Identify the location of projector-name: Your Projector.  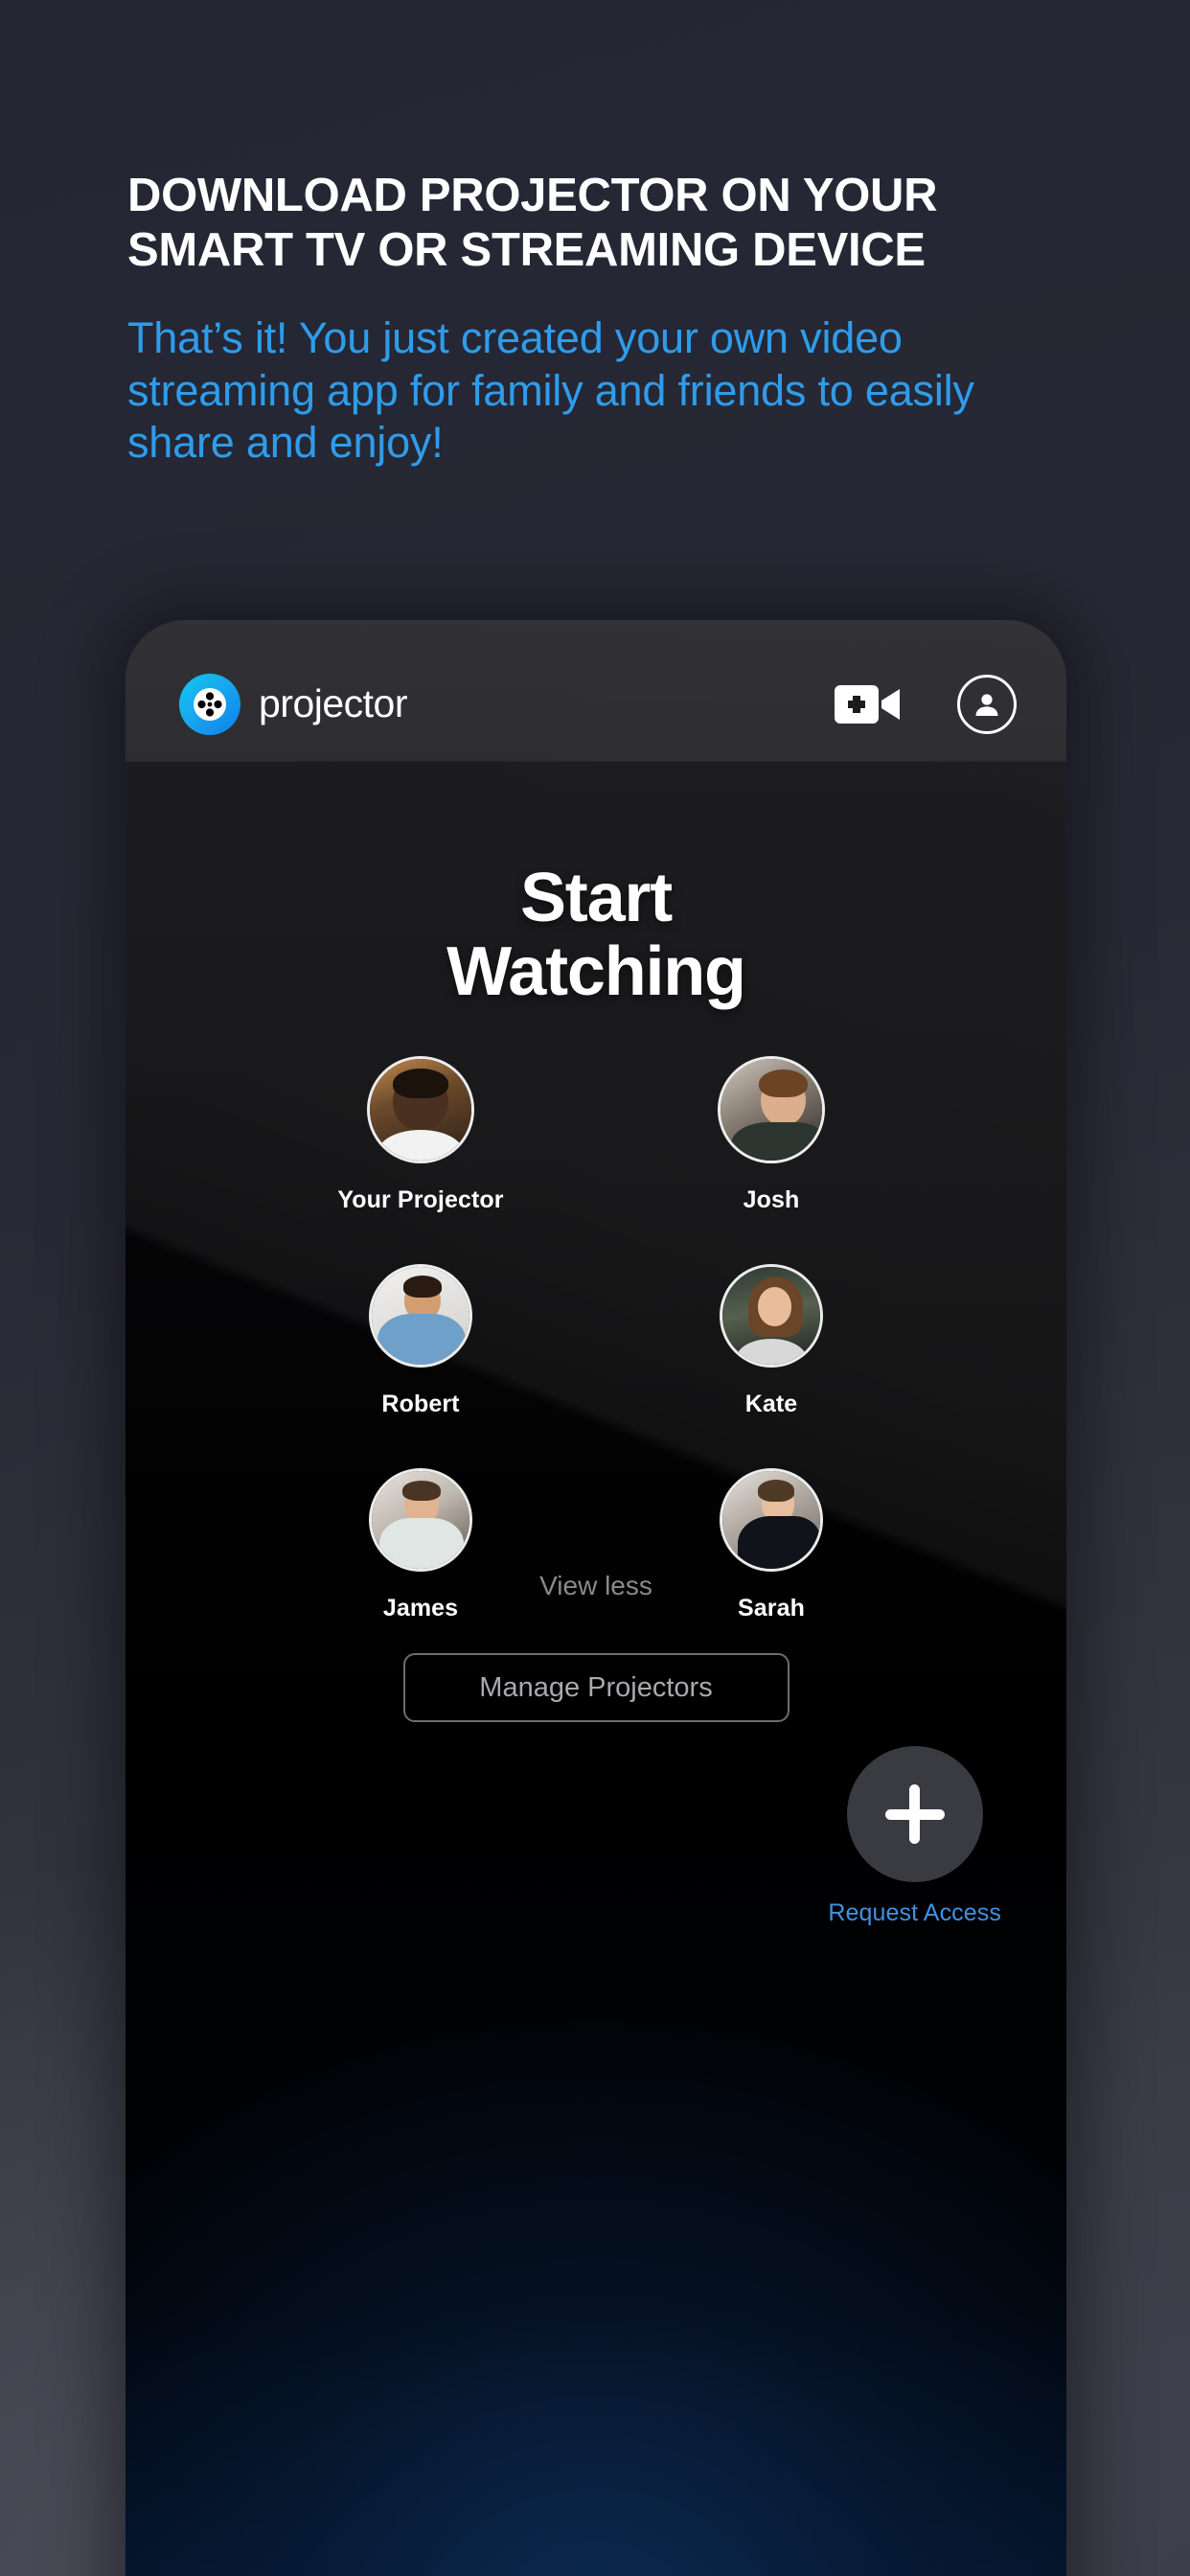
(421, 1199).